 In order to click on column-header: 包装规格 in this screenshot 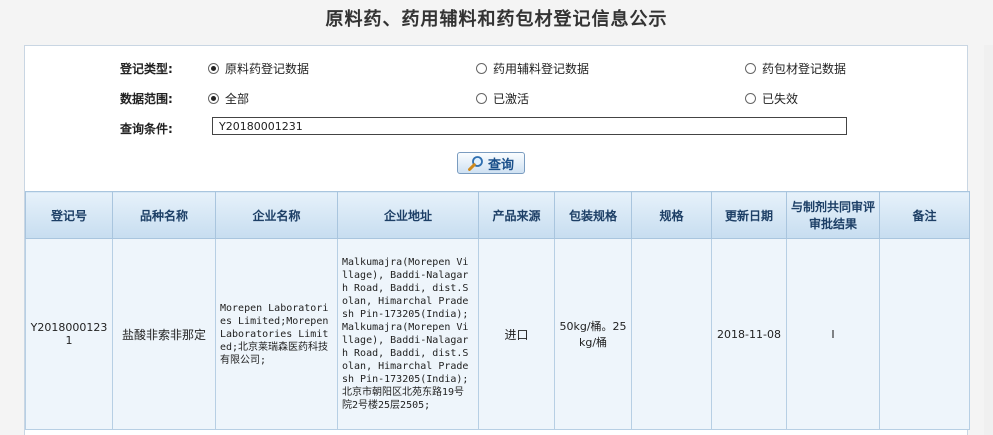, I will do `click(593, 215)`.